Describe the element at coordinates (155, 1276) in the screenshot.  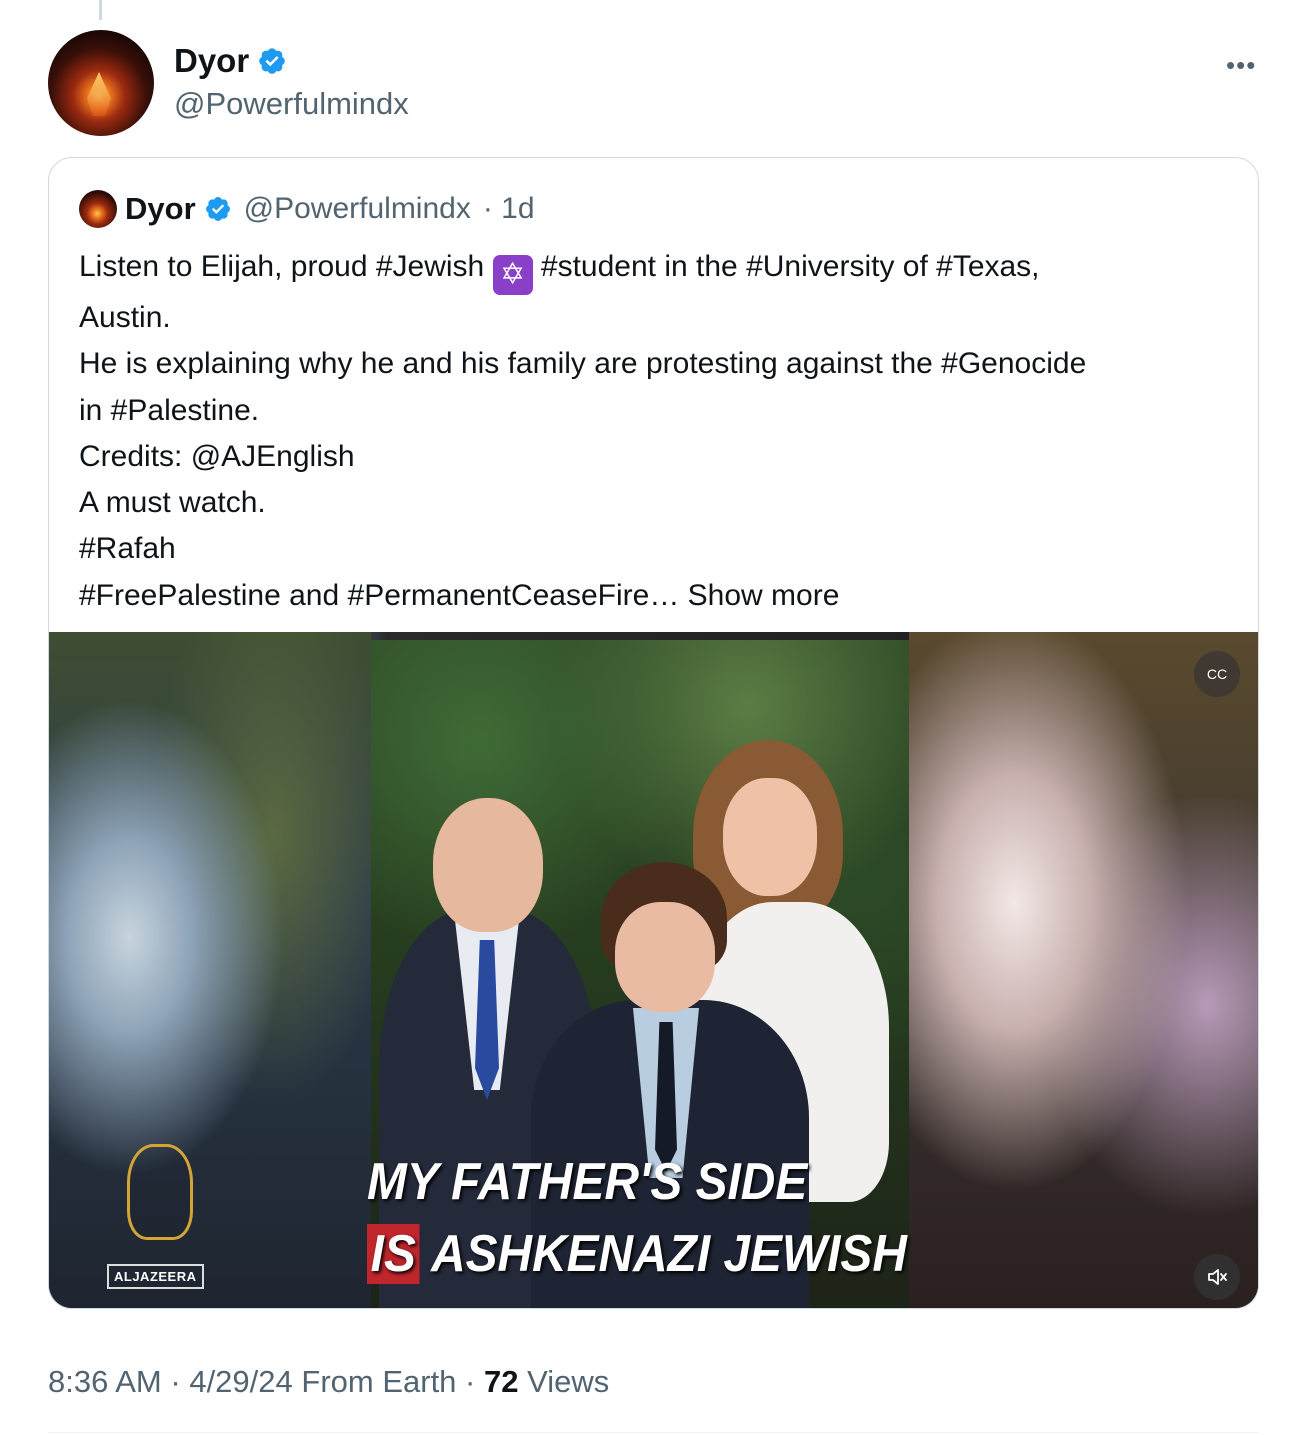
I see `aljazeera-logo-text: ALJAZEERA` at that location.